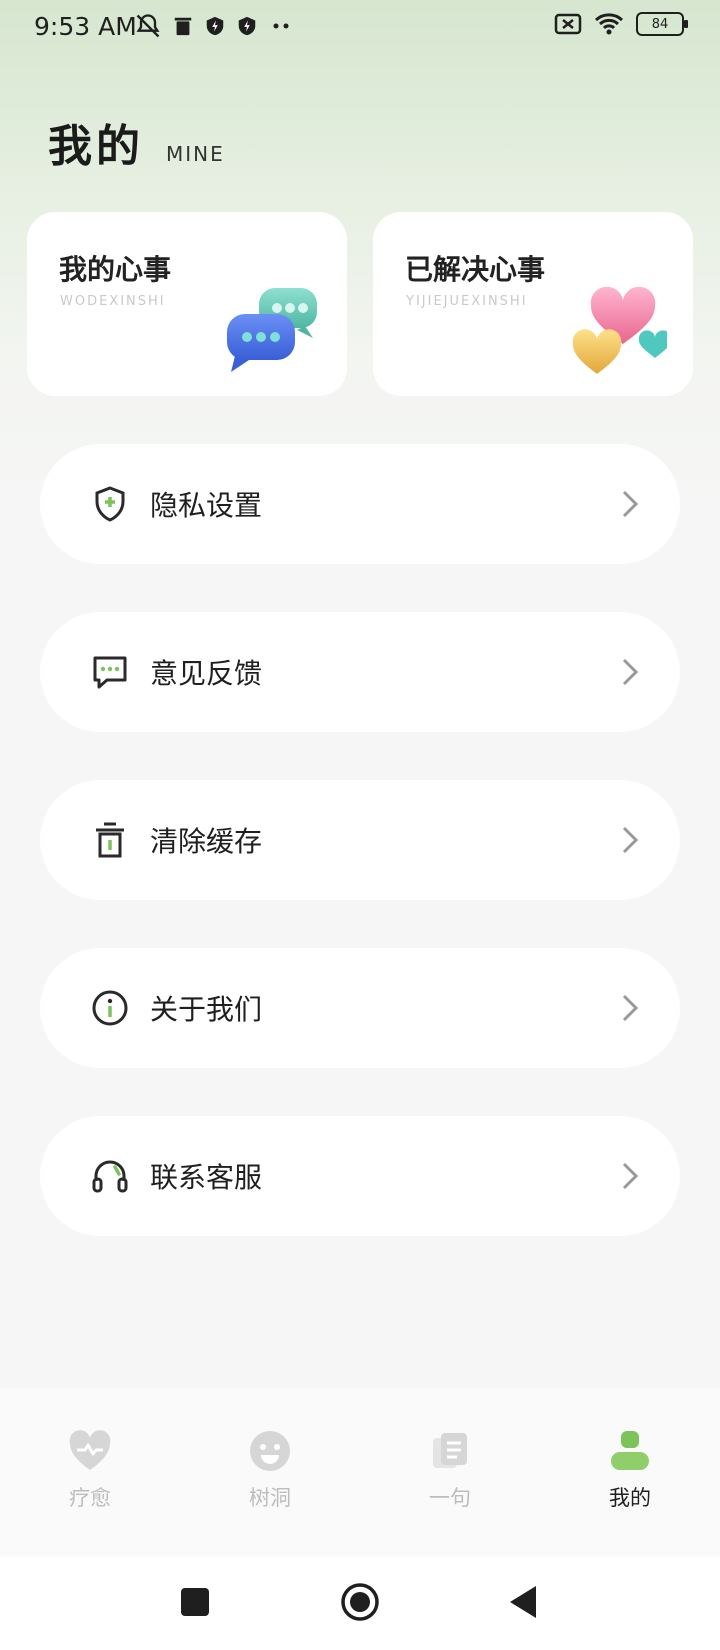 The height and width of the screenshot is (1650, 720). I want to click on no-sim-icon, so click(568, 24).